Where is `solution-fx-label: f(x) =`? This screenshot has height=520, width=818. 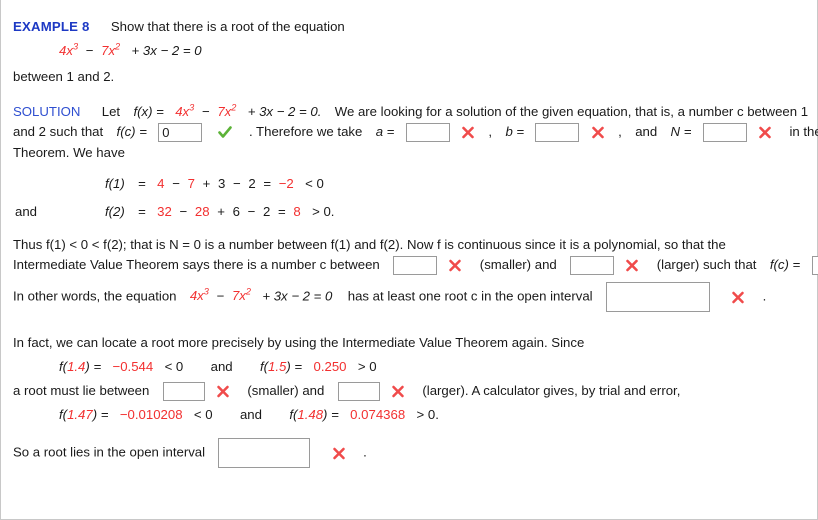 solution-fx-label: f(x) = is located at coordinates (148, 111).